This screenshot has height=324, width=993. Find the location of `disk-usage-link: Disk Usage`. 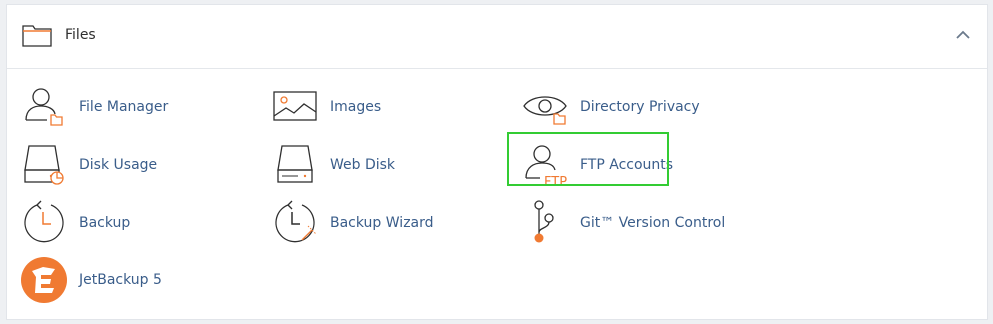

disk-usage-link: Disk Usage is located at coordinates (131, 167).